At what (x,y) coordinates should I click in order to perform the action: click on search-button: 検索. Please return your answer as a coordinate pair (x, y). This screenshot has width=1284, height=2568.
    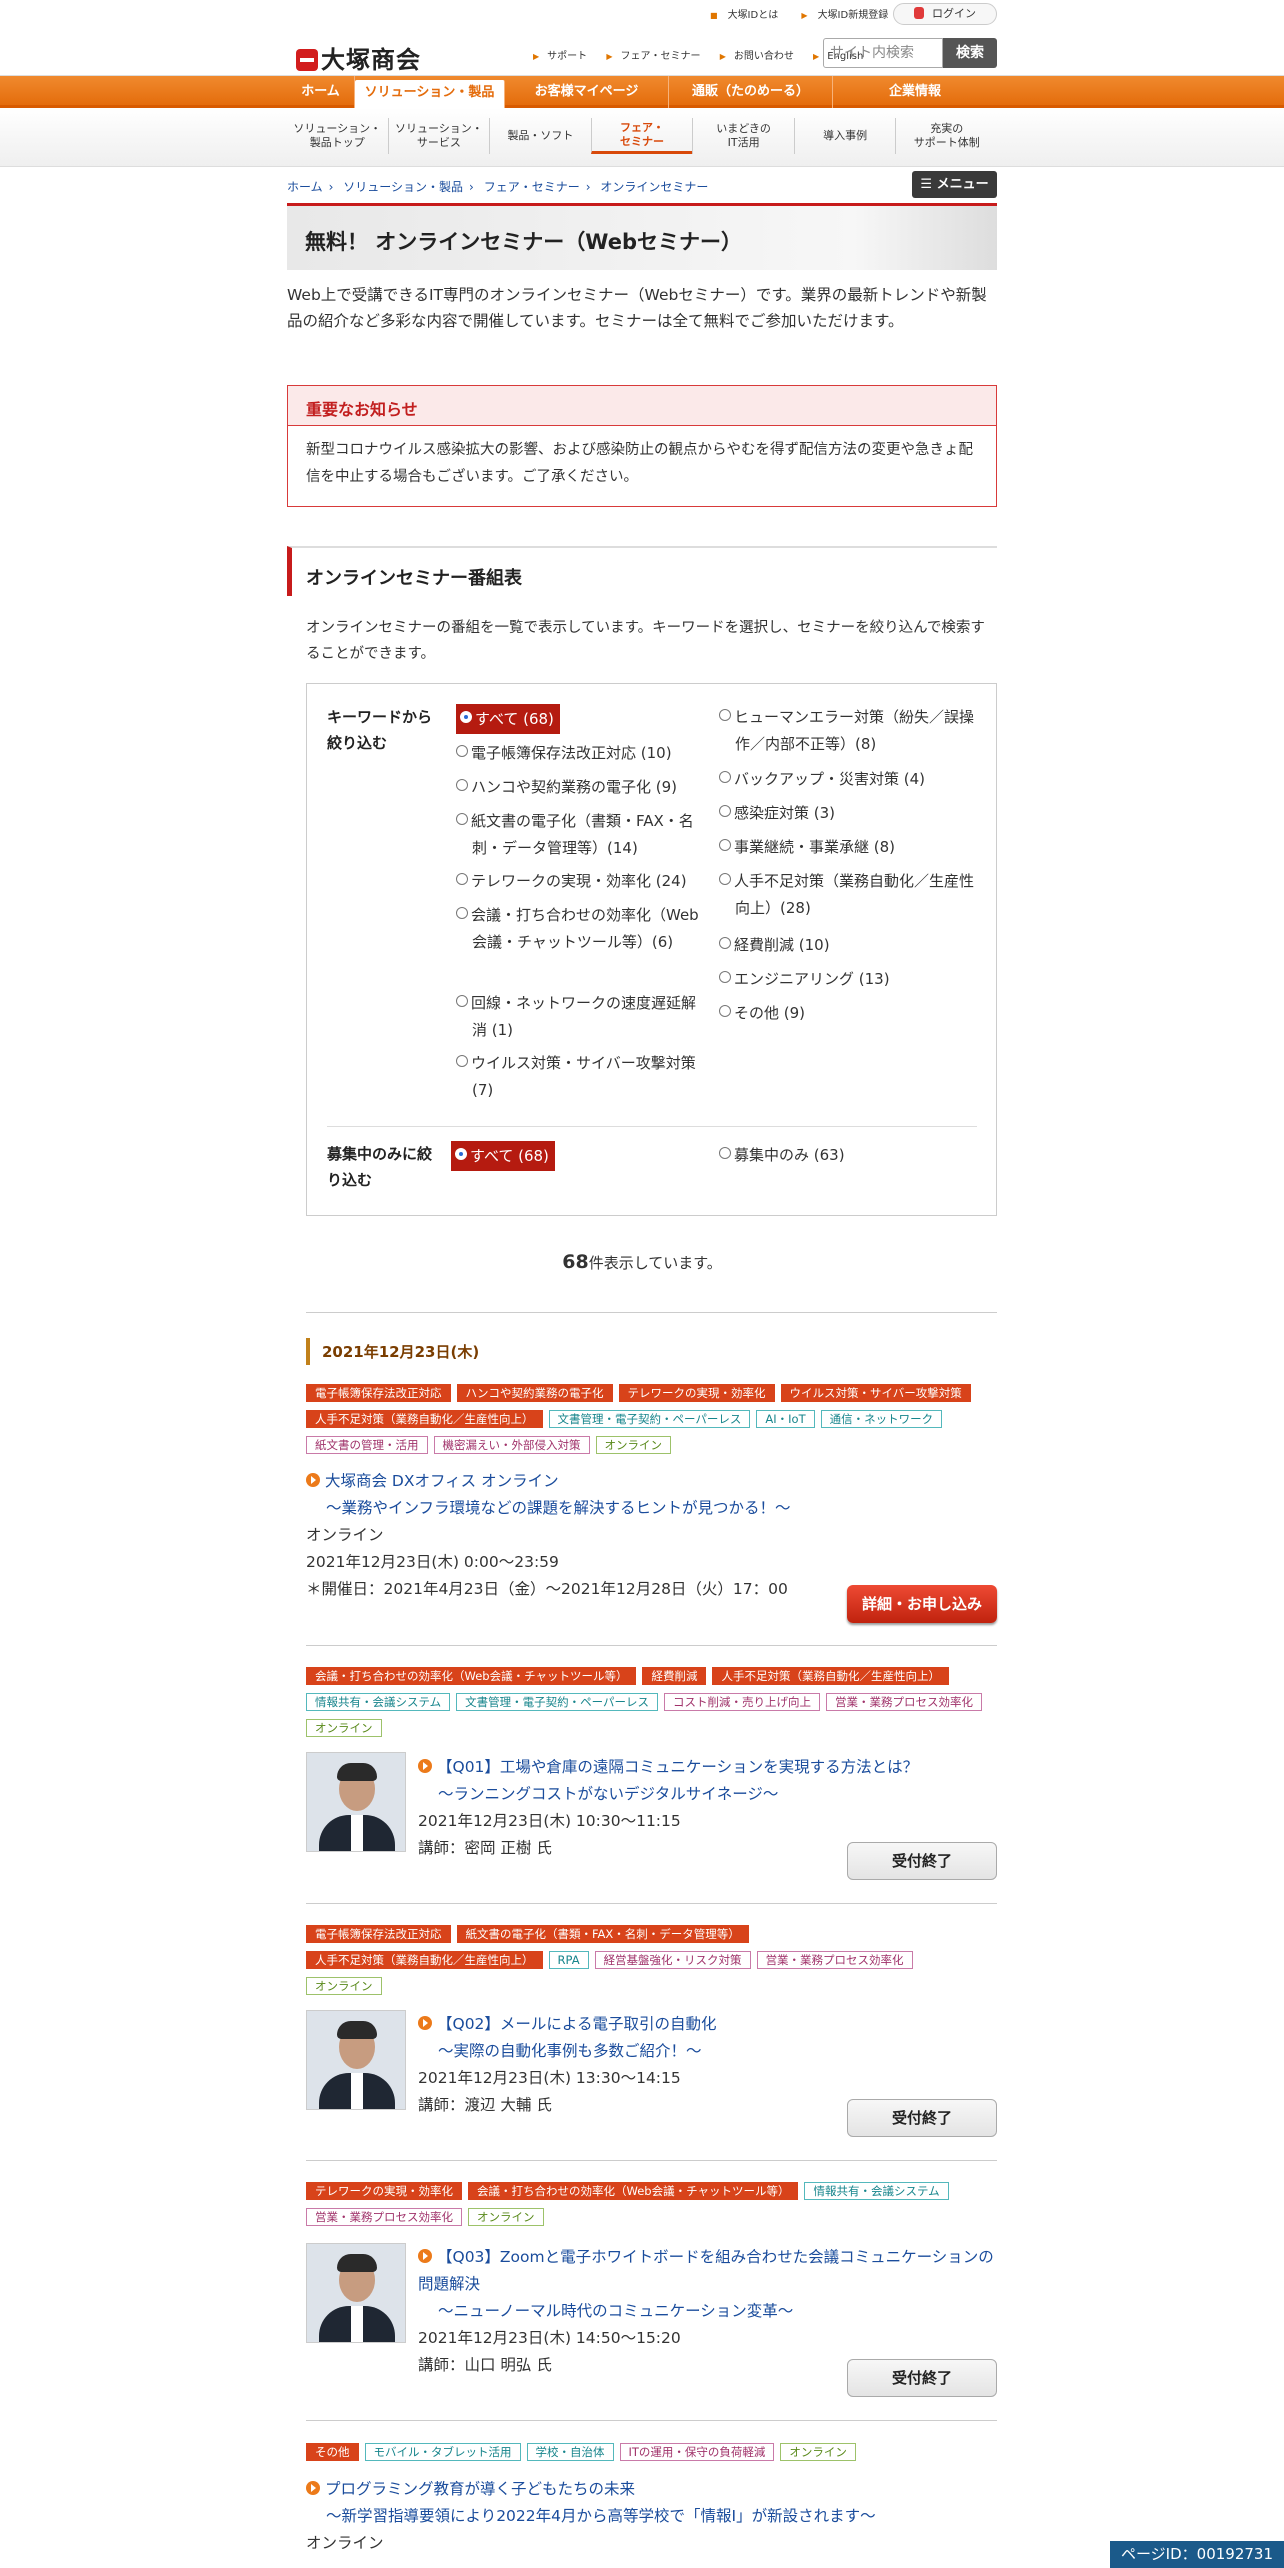
    Looking at the image, I should click on (970, 53).